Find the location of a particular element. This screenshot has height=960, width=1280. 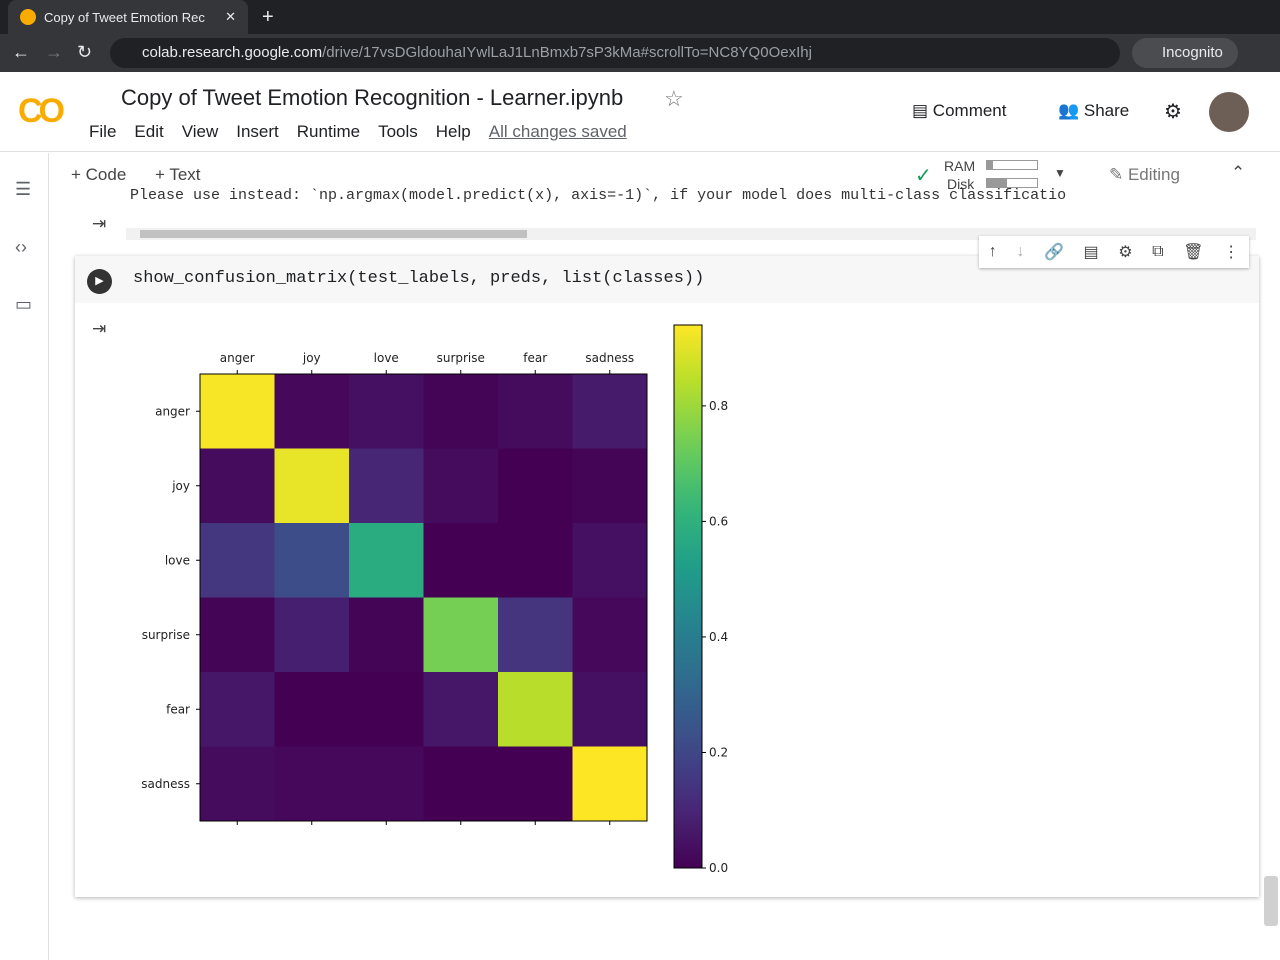

editing-mode-button: ✎ Editing is located at coordinates (1144, 175).